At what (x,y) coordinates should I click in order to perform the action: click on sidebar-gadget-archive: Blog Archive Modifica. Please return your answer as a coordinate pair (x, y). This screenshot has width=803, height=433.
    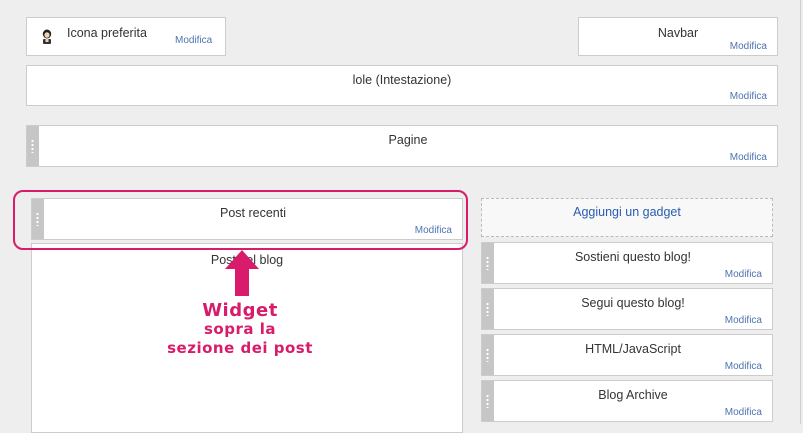
    Looking at the image, I should click on (627, 401).